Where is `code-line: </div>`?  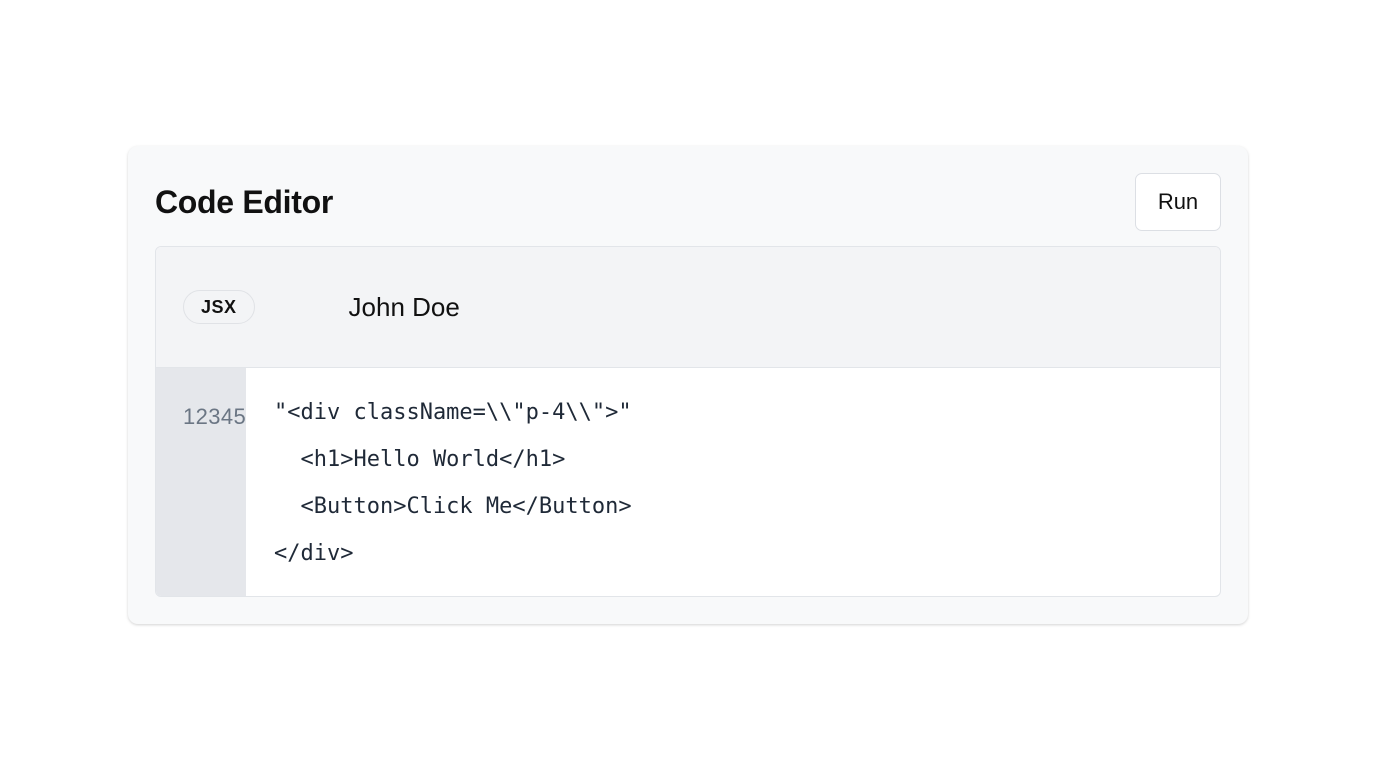
code-line: </div> is located at coordinates (314, 553).